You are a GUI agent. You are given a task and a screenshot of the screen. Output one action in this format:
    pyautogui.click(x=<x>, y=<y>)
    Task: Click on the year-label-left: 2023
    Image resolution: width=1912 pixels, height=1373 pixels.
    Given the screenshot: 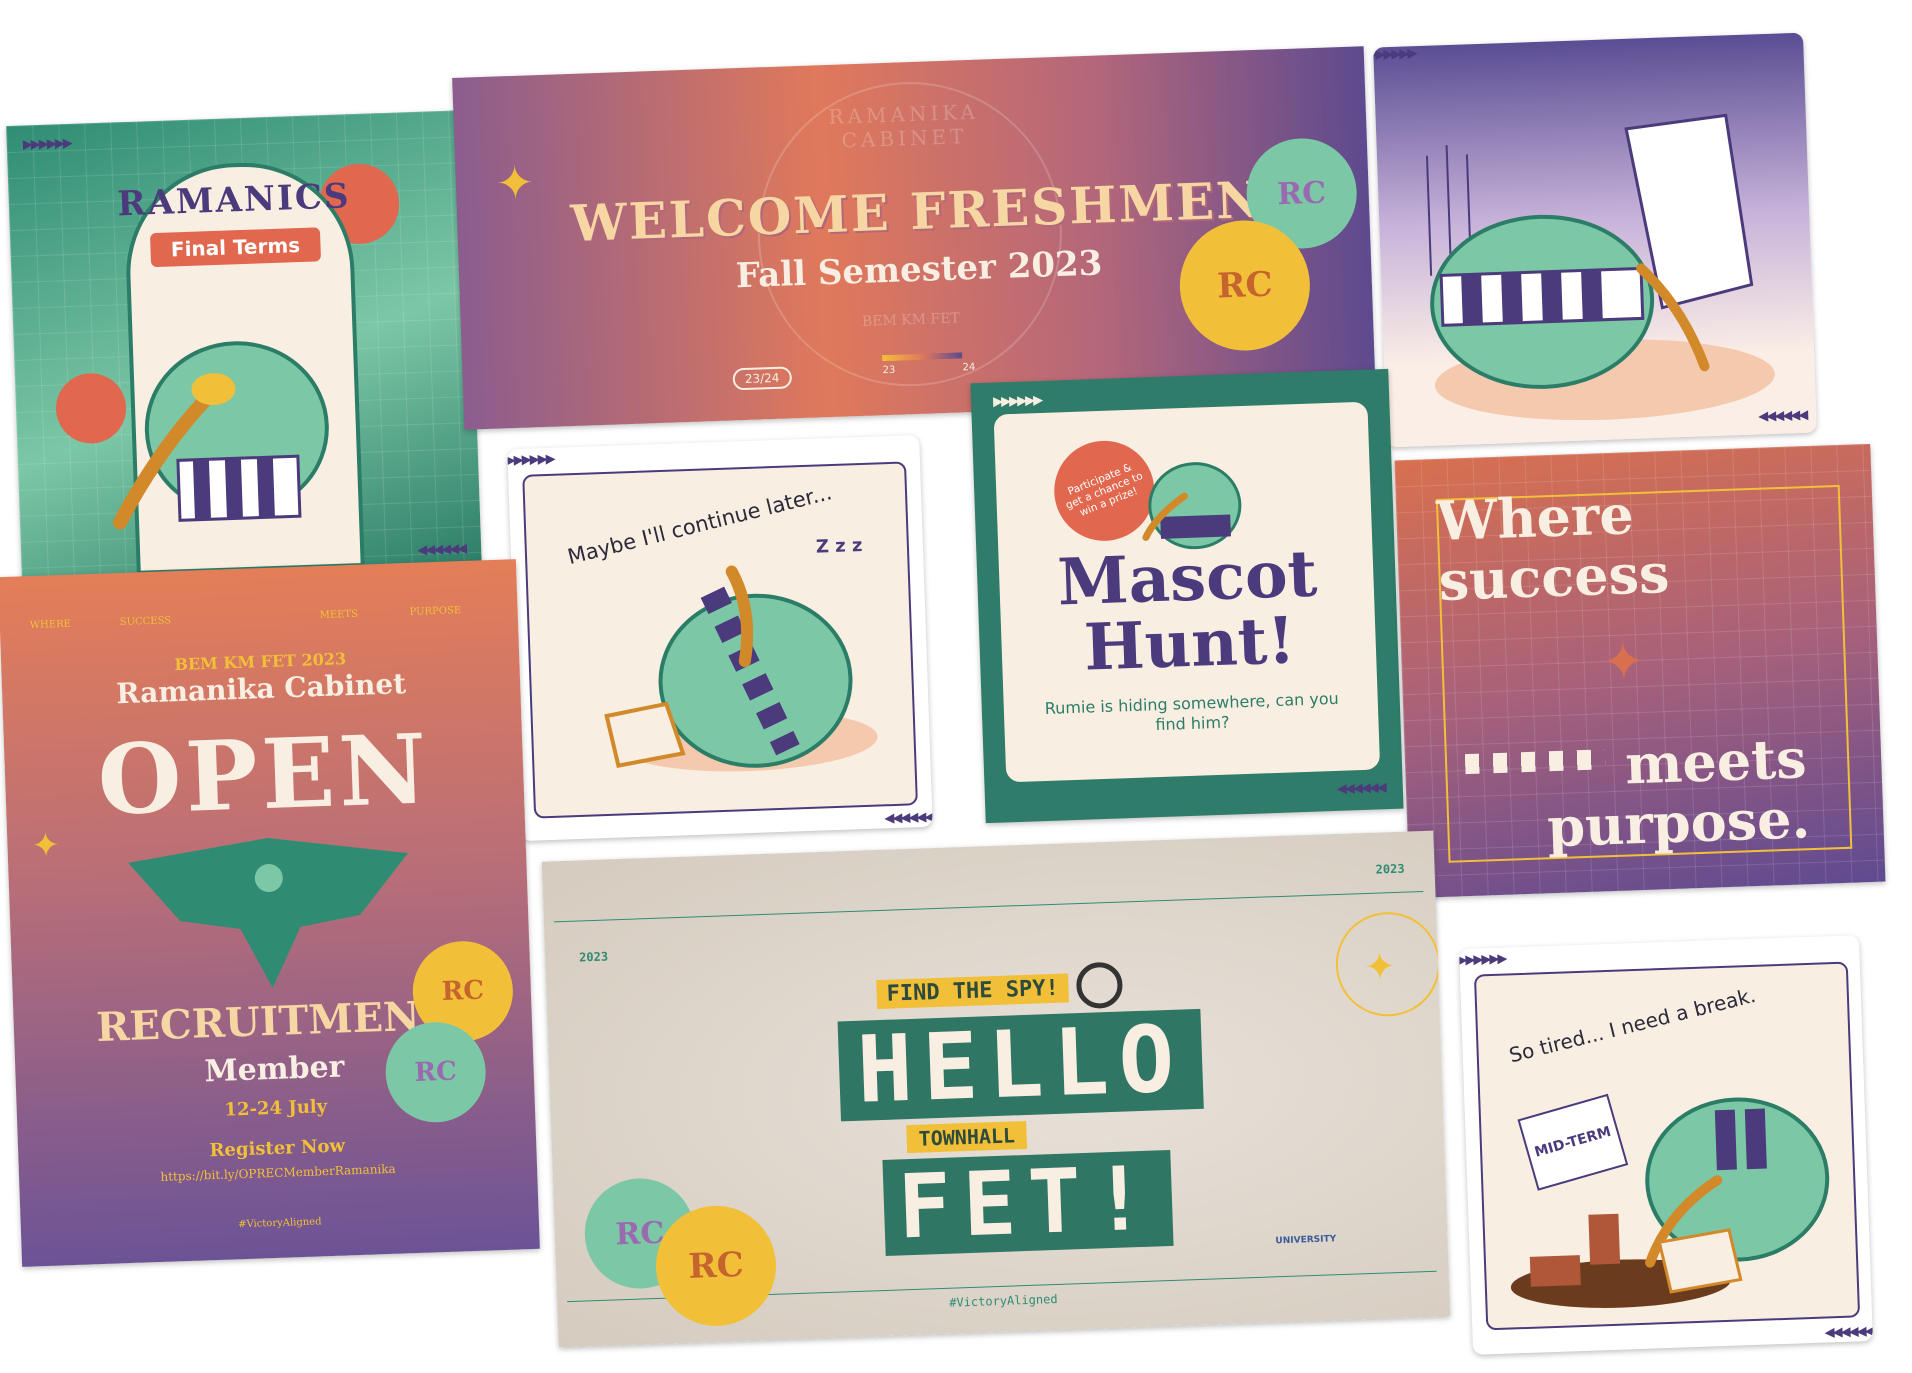 What is the action you would take?
    pyautogui.click(x=593, y=957)
    